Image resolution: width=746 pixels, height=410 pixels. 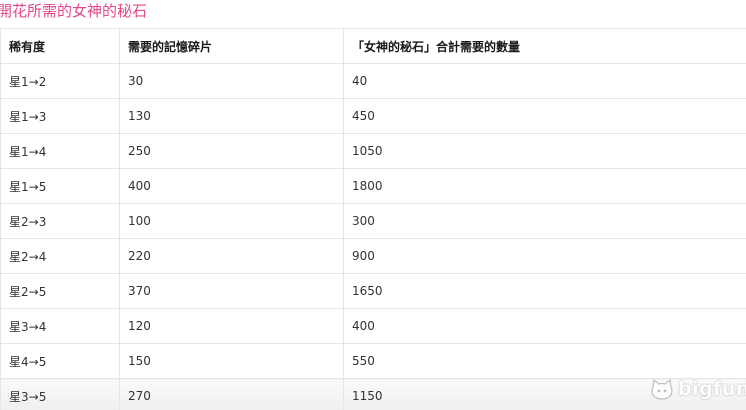 I want to click on cell-memory-fragments: 130, so click(x=231, y=116).